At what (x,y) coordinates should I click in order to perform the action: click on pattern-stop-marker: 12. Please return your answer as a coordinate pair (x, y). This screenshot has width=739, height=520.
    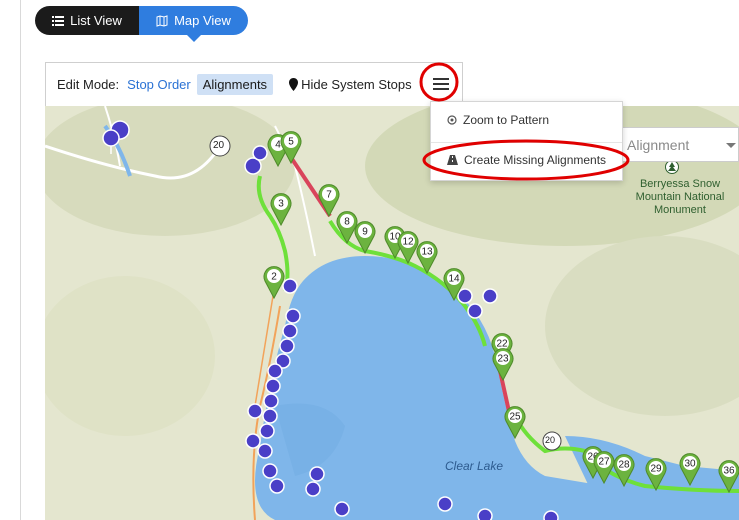
    Looking at the image, I should click on (408, 248).